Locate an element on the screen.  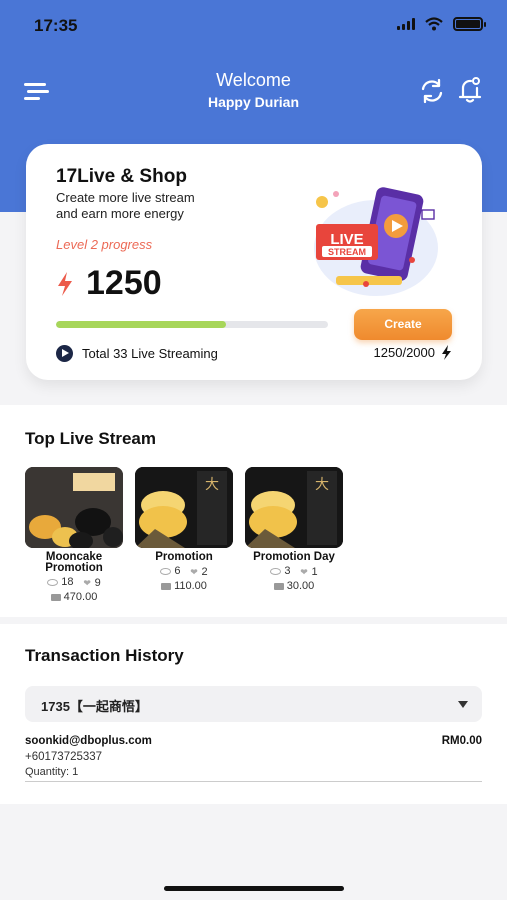
stream-card-mooncake: Mooncake Promotion 18 ❤ 9 470.00 is located at coordinates (74, 535).